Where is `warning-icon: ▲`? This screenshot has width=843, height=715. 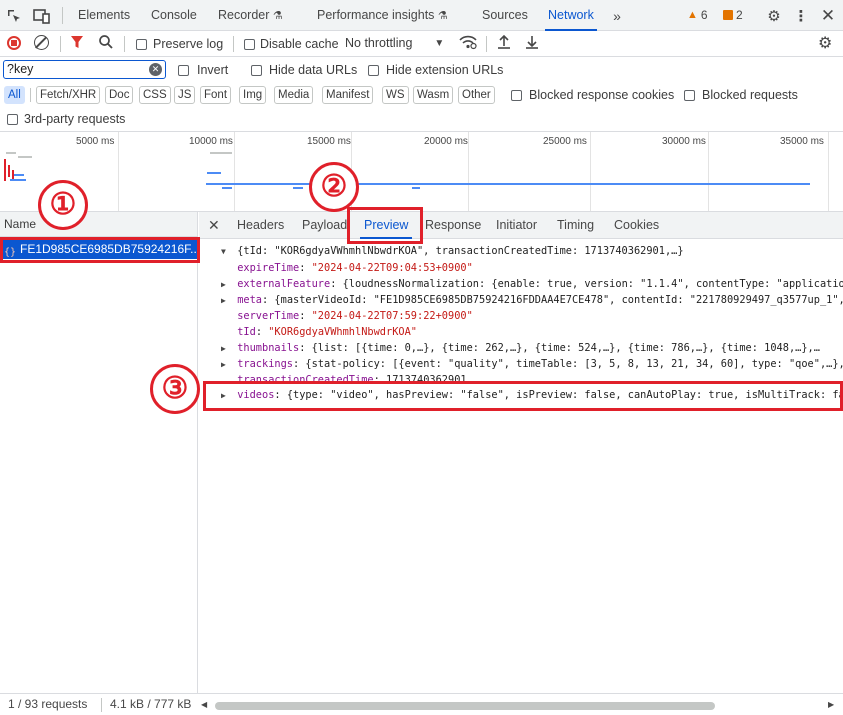 warning-icon: ▲ is located at coordinates (692, 15).